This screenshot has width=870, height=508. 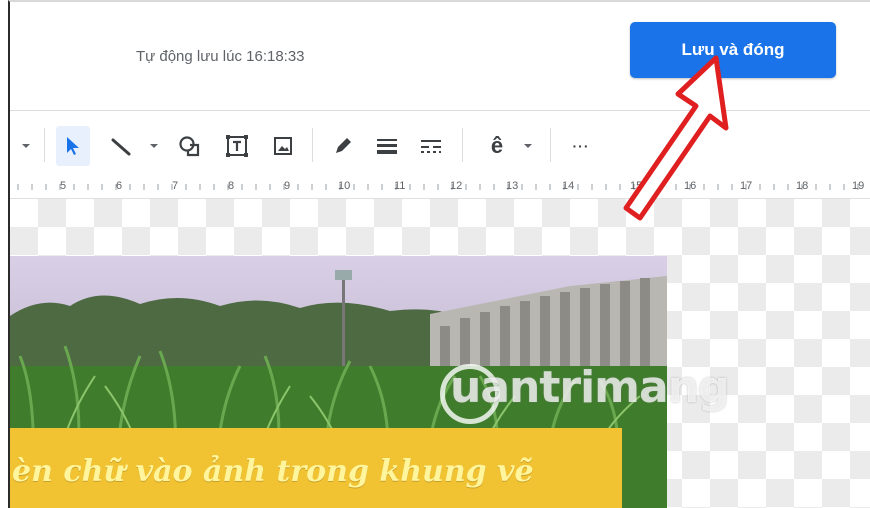 What do you see at coordinates (121, 146) in the screenshot?
I see `line-icon` at bounding box center [121, 146].